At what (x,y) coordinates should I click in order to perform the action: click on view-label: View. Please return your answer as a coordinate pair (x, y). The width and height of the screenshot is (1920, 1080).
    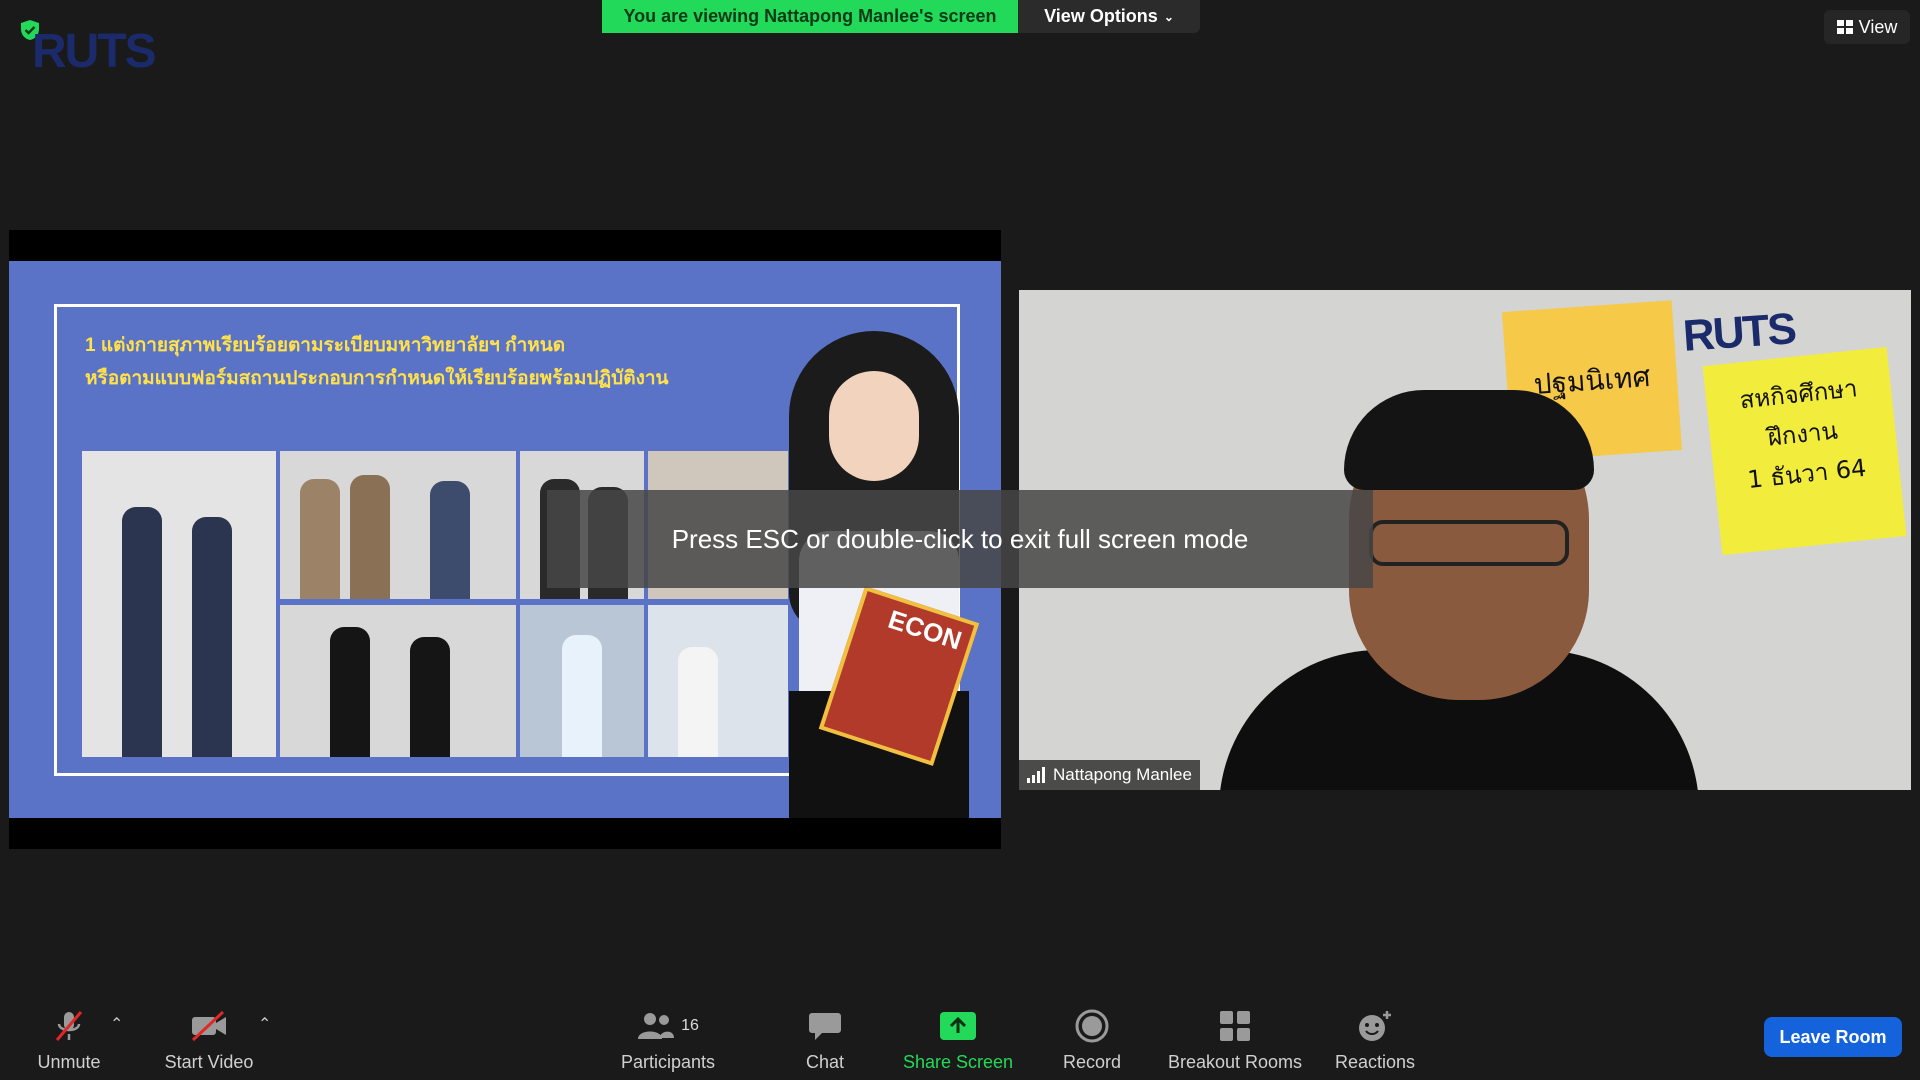
    Looking at the image, I should click on (1878, 26).